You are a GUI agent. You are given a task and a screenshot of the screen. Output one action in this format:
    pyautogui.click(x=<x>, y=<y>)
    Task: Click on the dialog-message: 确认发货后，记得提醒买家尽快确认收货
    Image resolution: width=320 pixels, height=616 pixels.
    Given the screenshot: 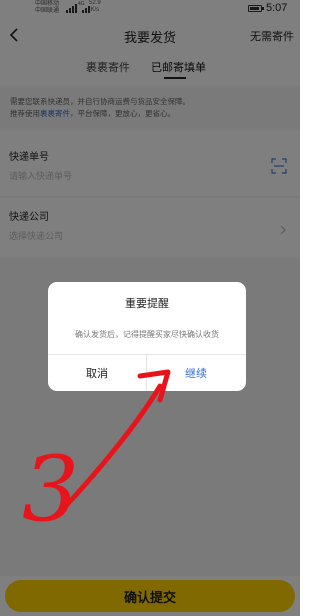 What is the action you would take?
    pyautogui.click(x=147, y=334)
    